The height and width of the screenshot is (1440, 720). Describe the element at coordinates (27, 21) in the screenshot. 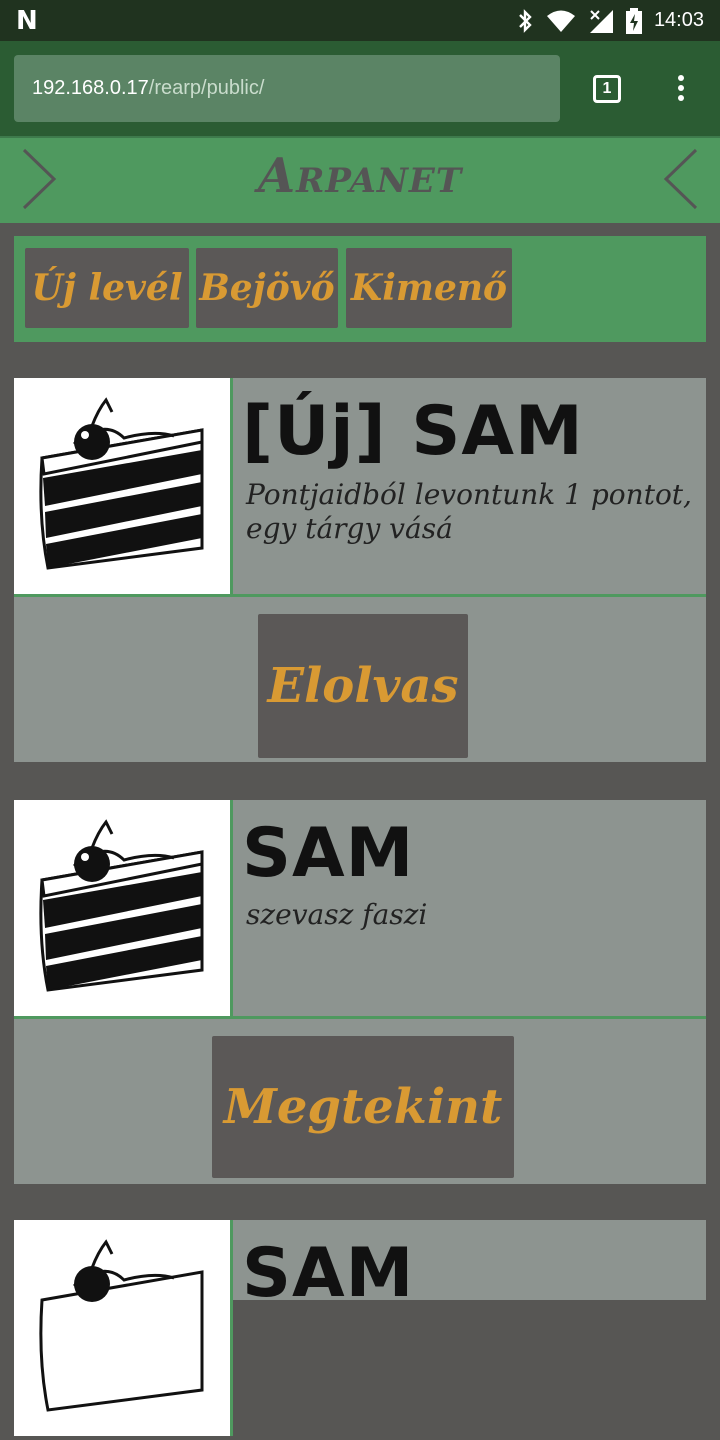

I see `notification-n-icon: N` at that location.